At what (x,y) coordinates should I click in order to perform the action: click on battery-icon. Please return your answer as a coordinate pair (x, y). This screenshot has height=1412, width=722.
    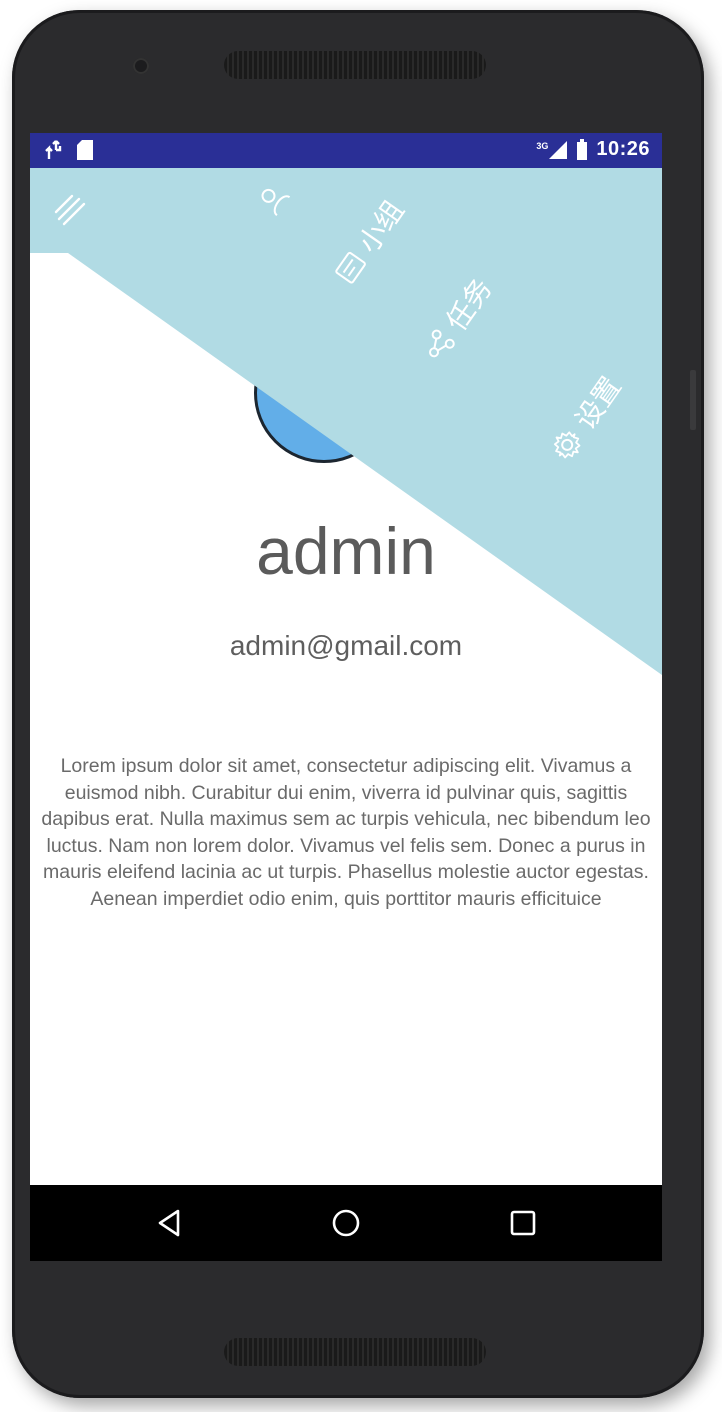
    Looking at the image, I should click on (582, 149).